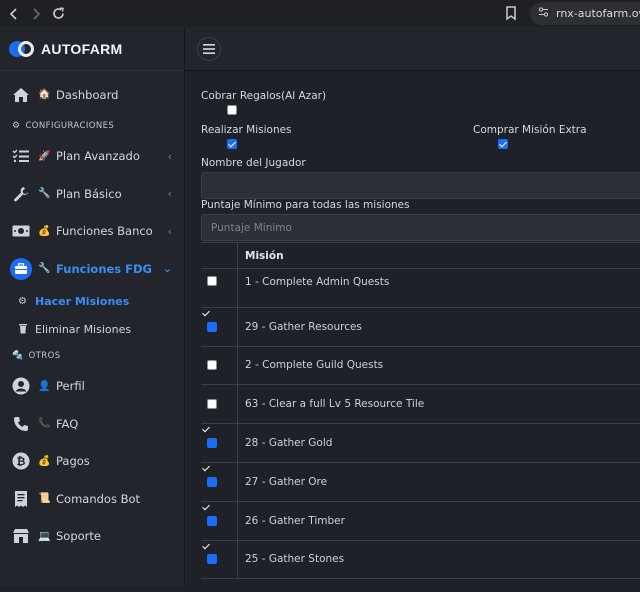  What do you see at coordinates (82, 48) in the screenshot?
I see `brand-name: AUTOFARM` at bounding box center [82, 48].